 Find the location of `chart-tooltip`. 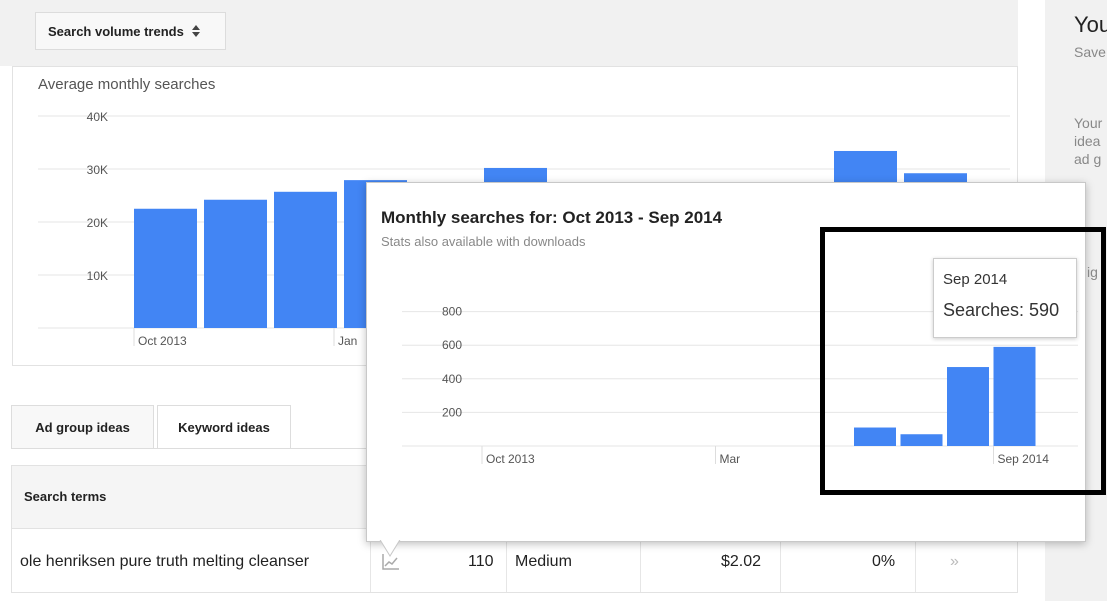

chart-tooltip is located at coordinates (1005, 298).